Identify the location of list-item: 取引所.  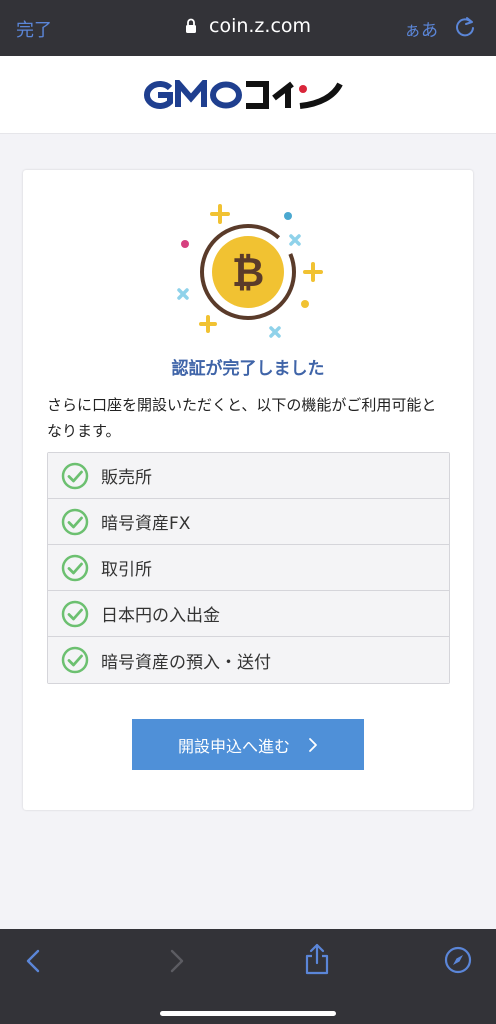
(248, 568).